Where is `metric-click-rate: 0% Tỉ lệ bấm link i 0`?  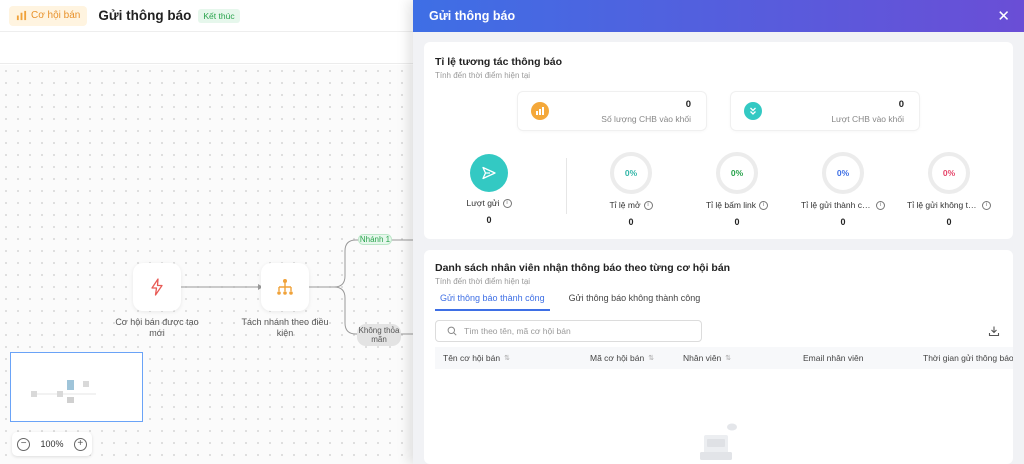 metric-click-rate: 0% Tỉ lệ bấm link i 0 is located at coordinates (737, 189).